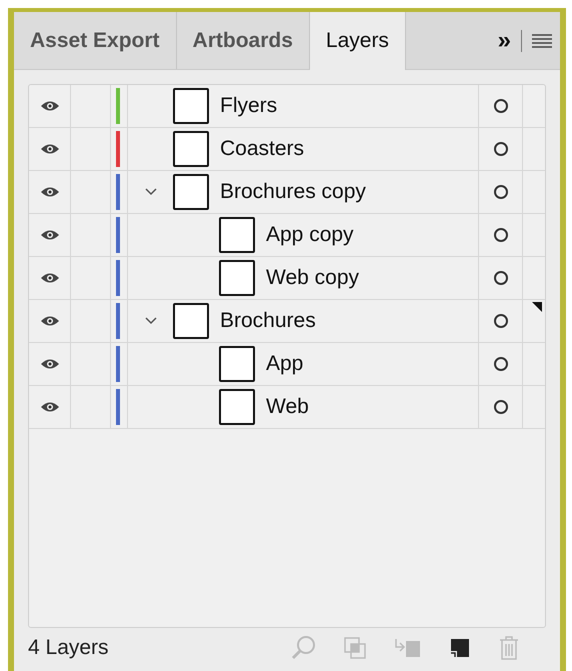 Image resolution: width=572 pixels, height=671 pixels. I want to click on layer-name: Brochures, so click(268, 321).